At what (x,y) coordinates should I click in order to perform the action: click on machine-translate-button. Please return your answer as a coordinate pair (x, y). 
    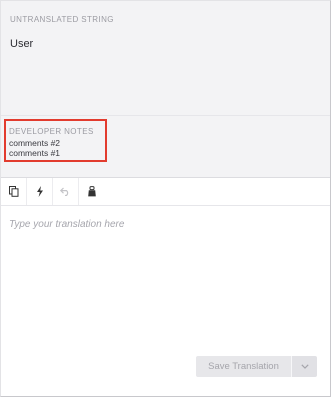
    Looking at the image, I should click on (40, 191).